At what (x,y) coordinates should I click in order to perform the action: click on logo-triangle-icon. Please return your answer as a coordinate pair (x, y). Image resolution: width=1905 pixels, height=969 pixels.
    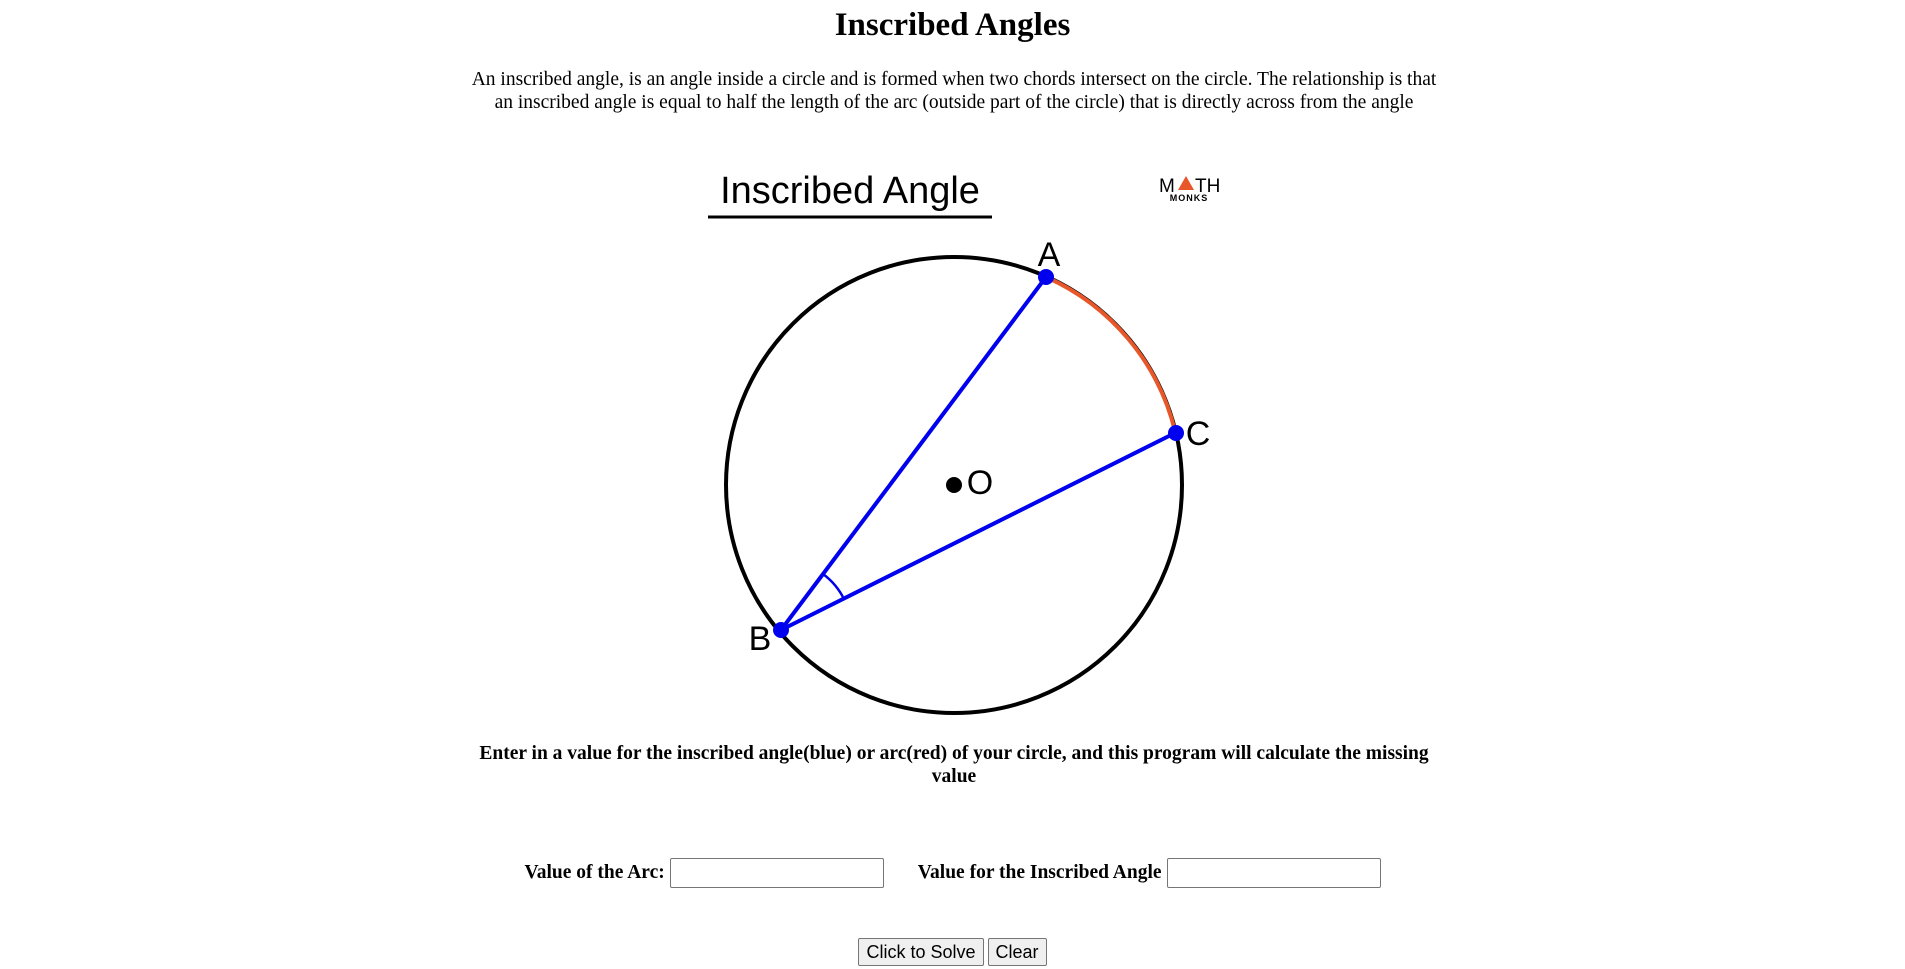
    Looking at the image, I should click on (1186, 183).